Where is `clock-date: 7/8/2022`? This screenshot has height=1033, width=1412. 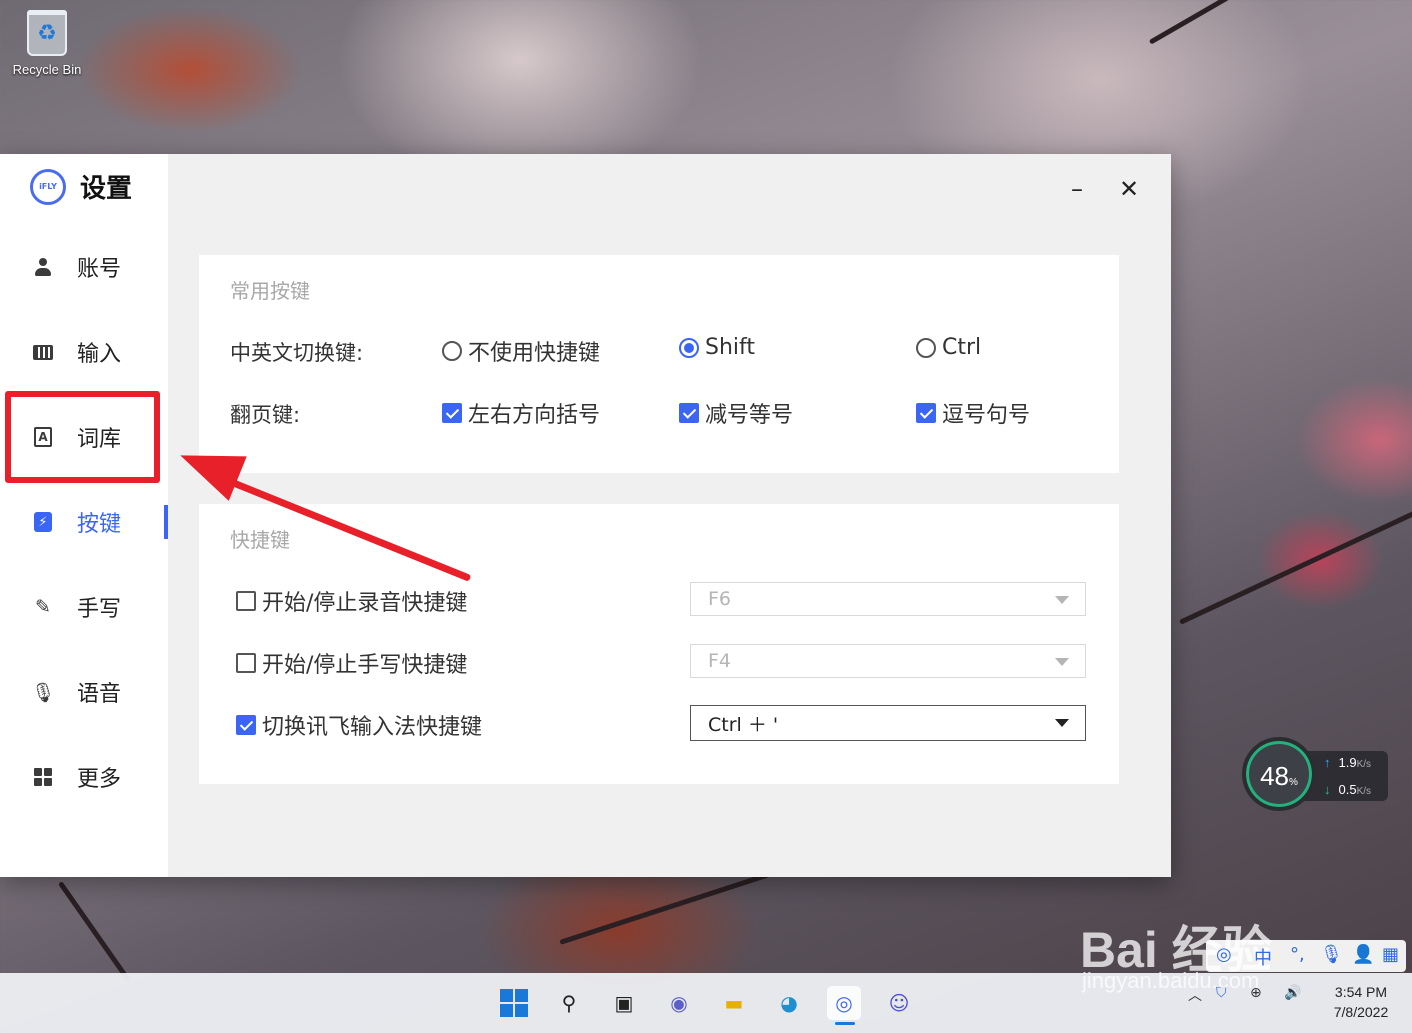
clock-date: 7/8/2022 is located at coordinates (1361, 1012).